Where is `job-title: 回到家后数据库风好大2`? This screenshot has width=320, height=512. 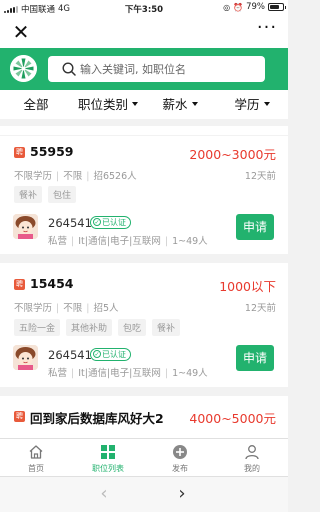
job-title: 回到家后数据库风好大2 is located at coordinates (97, 418).